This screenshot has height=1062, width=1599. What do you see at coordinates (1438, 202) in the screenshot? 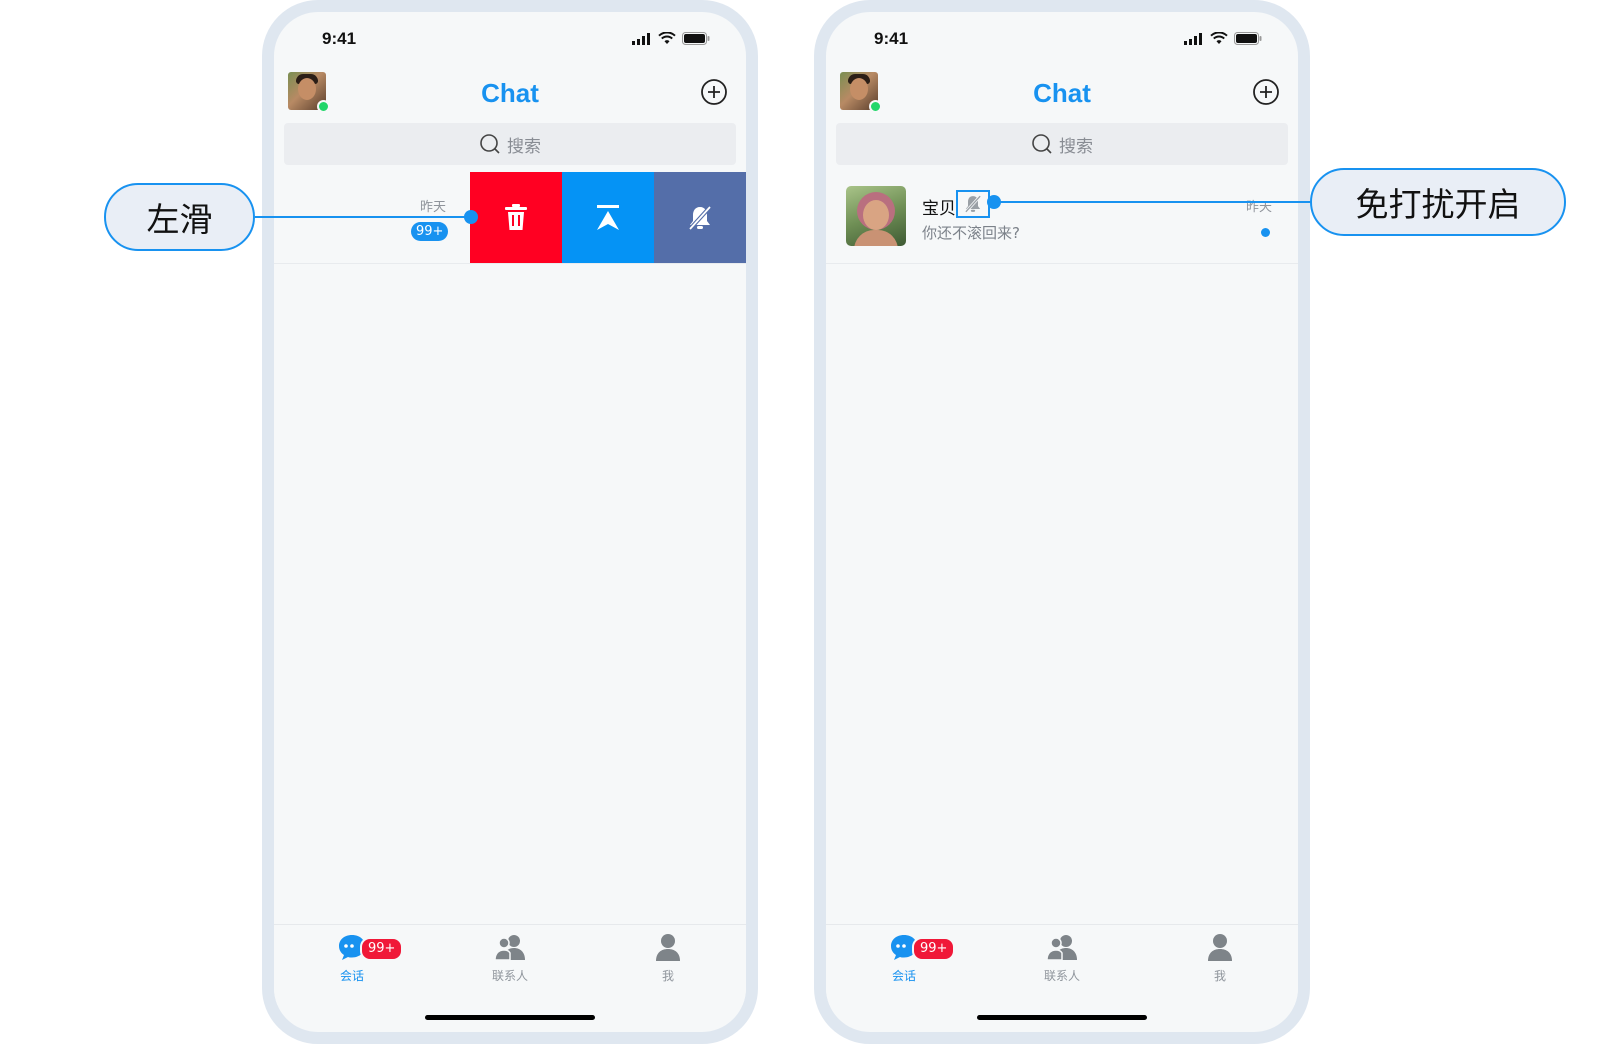
I see `annotation-dnd-on: 免打扰开启` at bounding box center [1438, 202].